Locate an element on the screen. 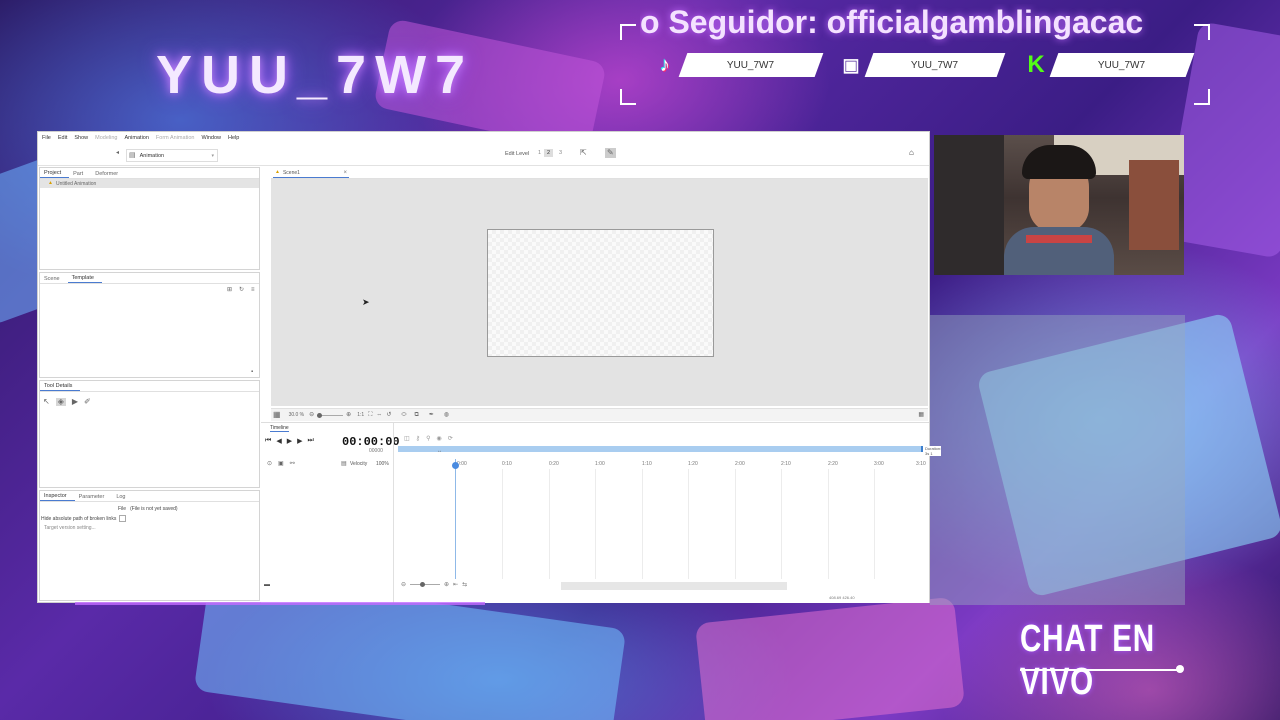 This screenshot has width=1280, height=720. import-icon: ⊞ is located at coordinates (229, 290).